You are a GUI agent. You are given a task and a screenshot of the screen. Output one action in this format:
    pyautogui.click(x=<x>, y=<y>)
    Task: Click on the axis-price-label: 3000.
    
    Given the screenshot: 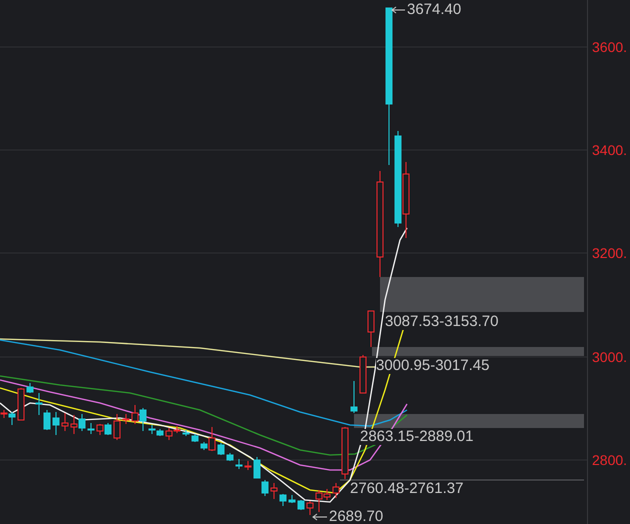 What is the action you would take?
    pyautogui.click(x=610, y=357)
    